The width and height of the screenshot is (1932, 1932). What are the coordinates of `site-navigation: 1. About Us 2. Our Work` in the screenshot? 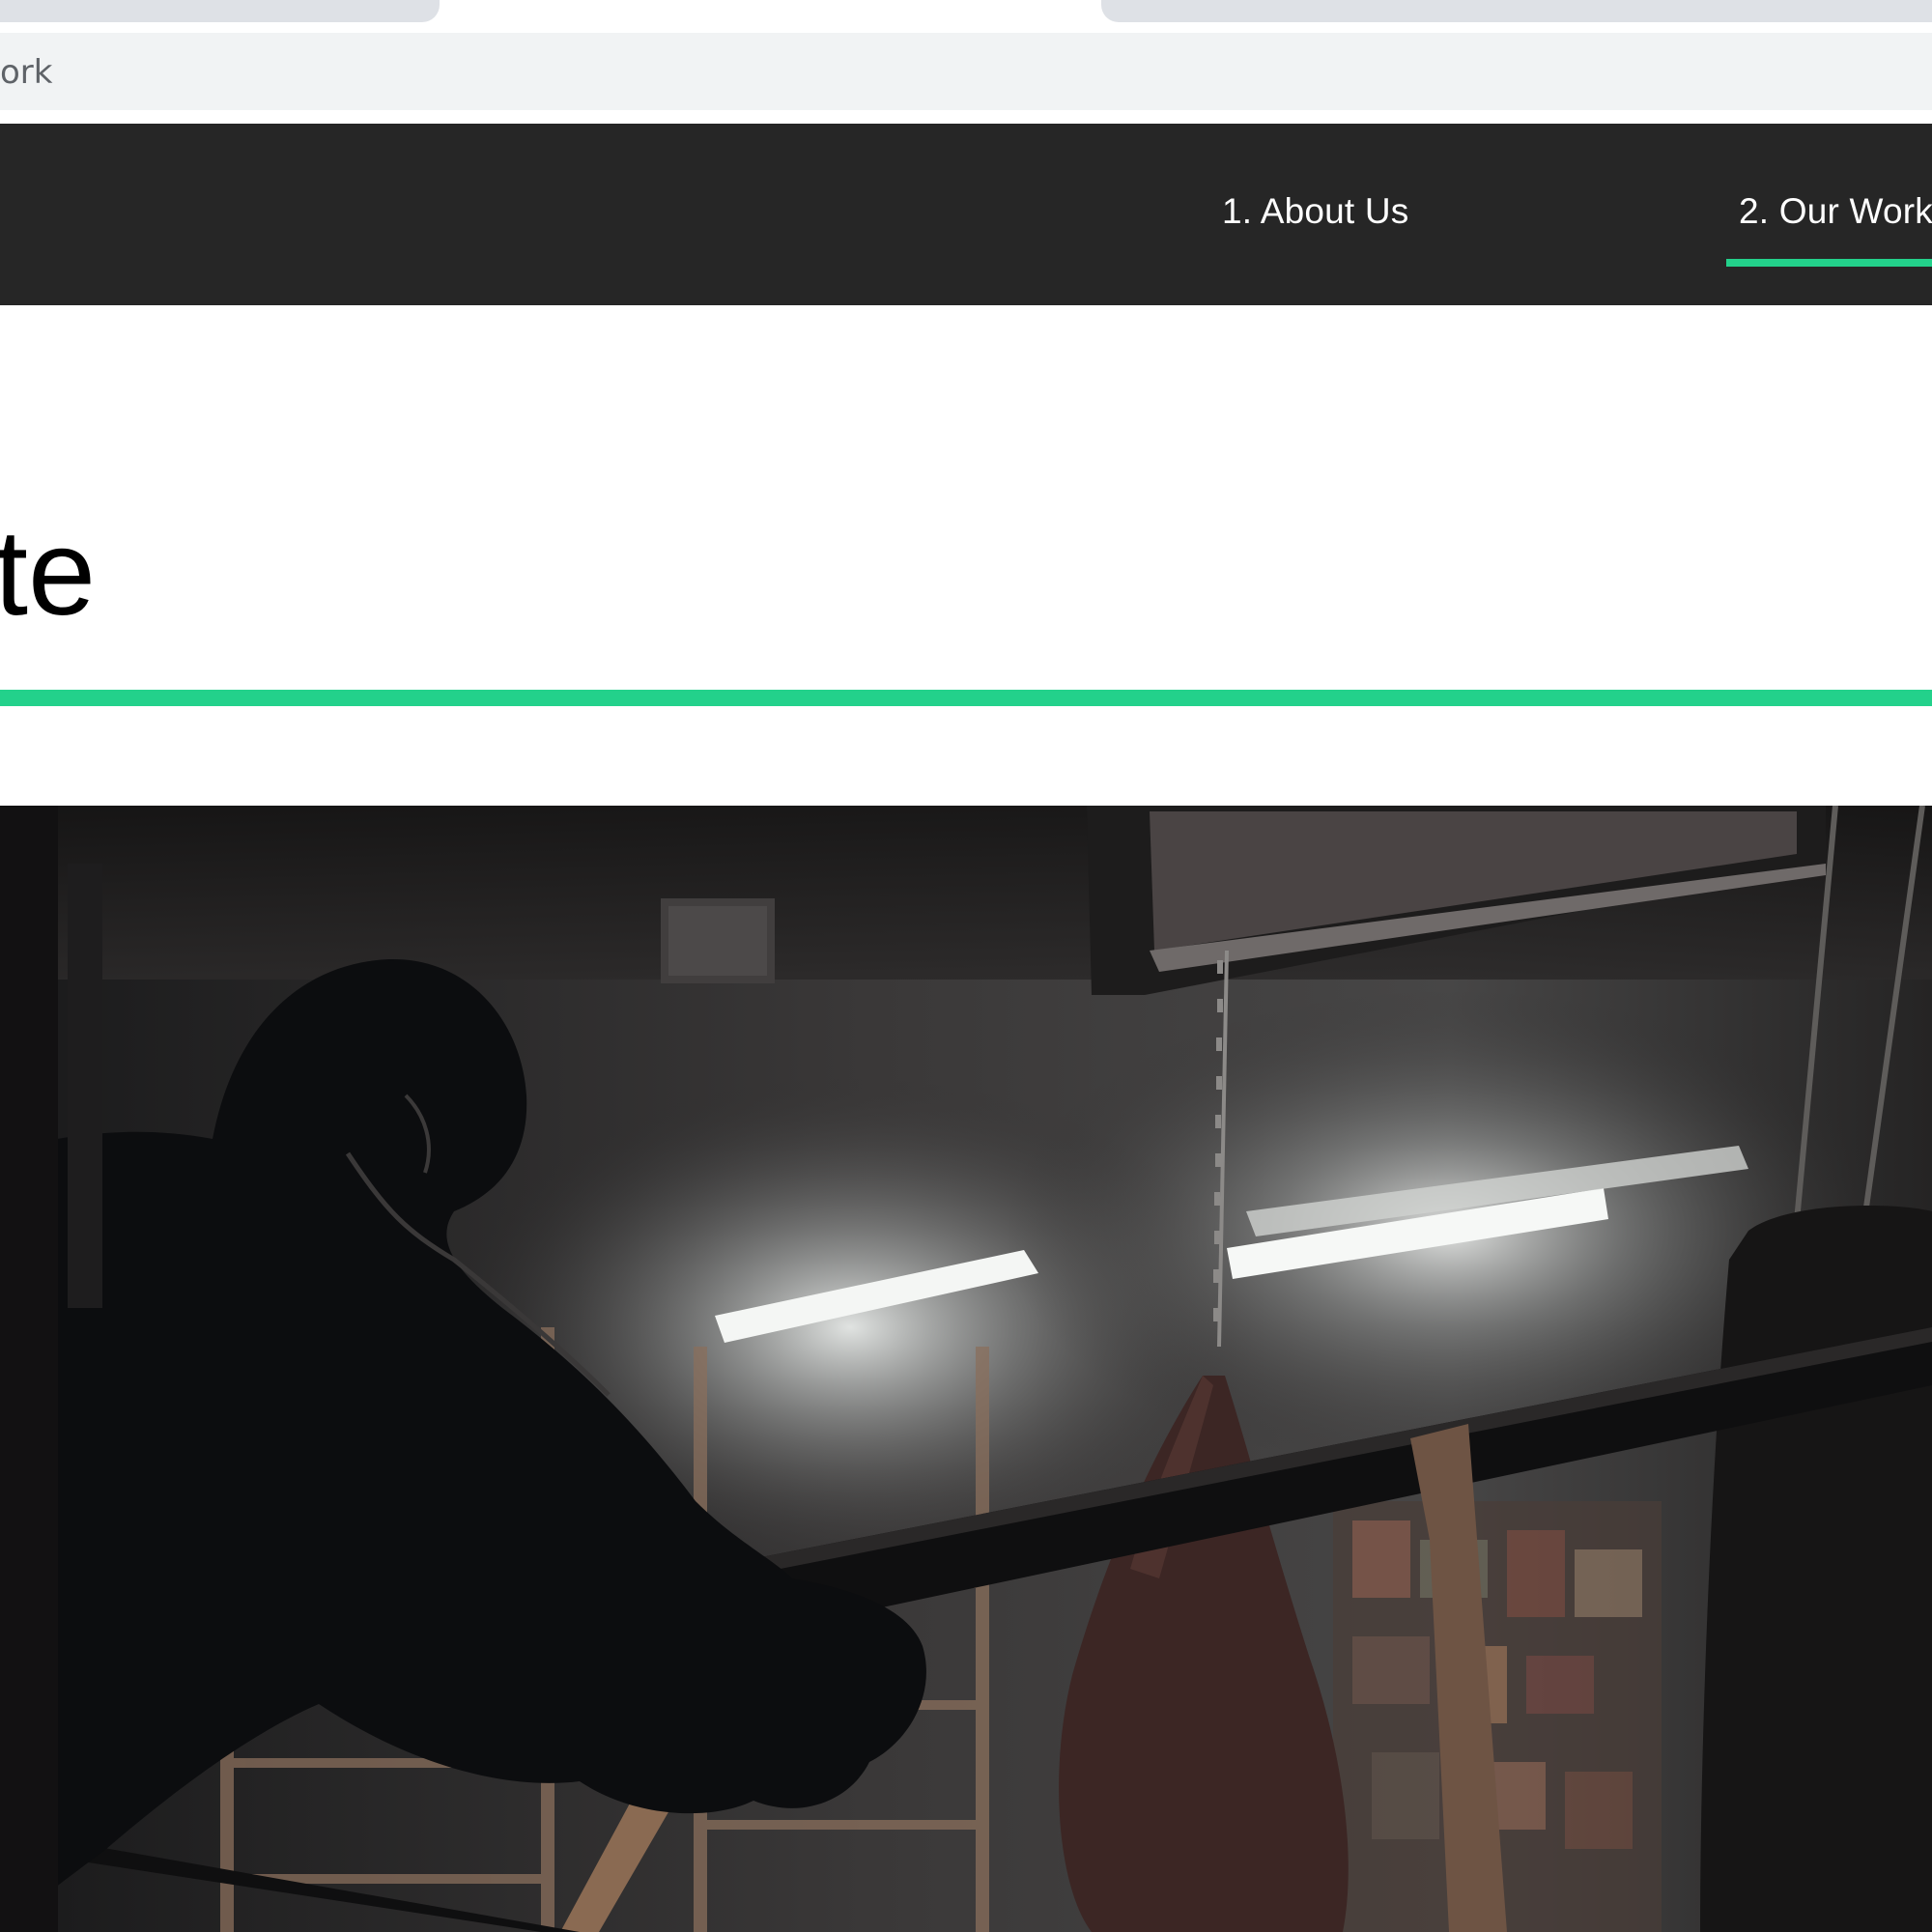 It's located at (966, 214).